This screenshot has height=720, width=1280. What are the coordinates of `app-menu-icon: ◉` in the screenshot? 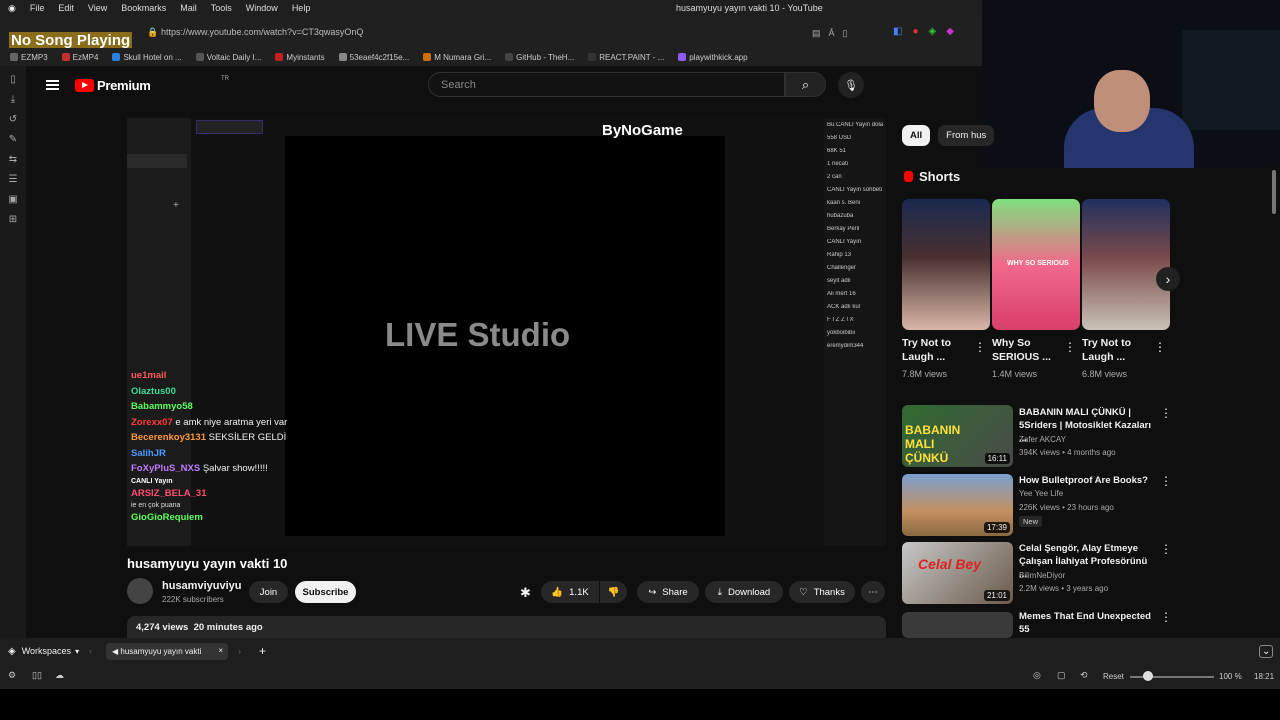 It's located at (12, 8).